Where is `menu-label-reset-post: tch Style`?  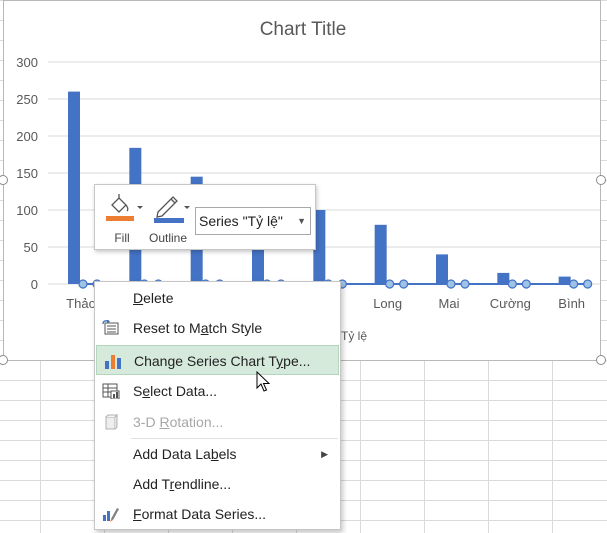 menu-label-reset-post: tch Style is located at coordinates (235, 328).